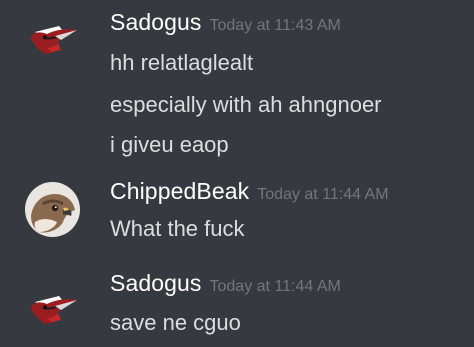  Describe the element at coordinates (169, 144) in the screenshot. I see `message-text: i giveu eaop` at that location.